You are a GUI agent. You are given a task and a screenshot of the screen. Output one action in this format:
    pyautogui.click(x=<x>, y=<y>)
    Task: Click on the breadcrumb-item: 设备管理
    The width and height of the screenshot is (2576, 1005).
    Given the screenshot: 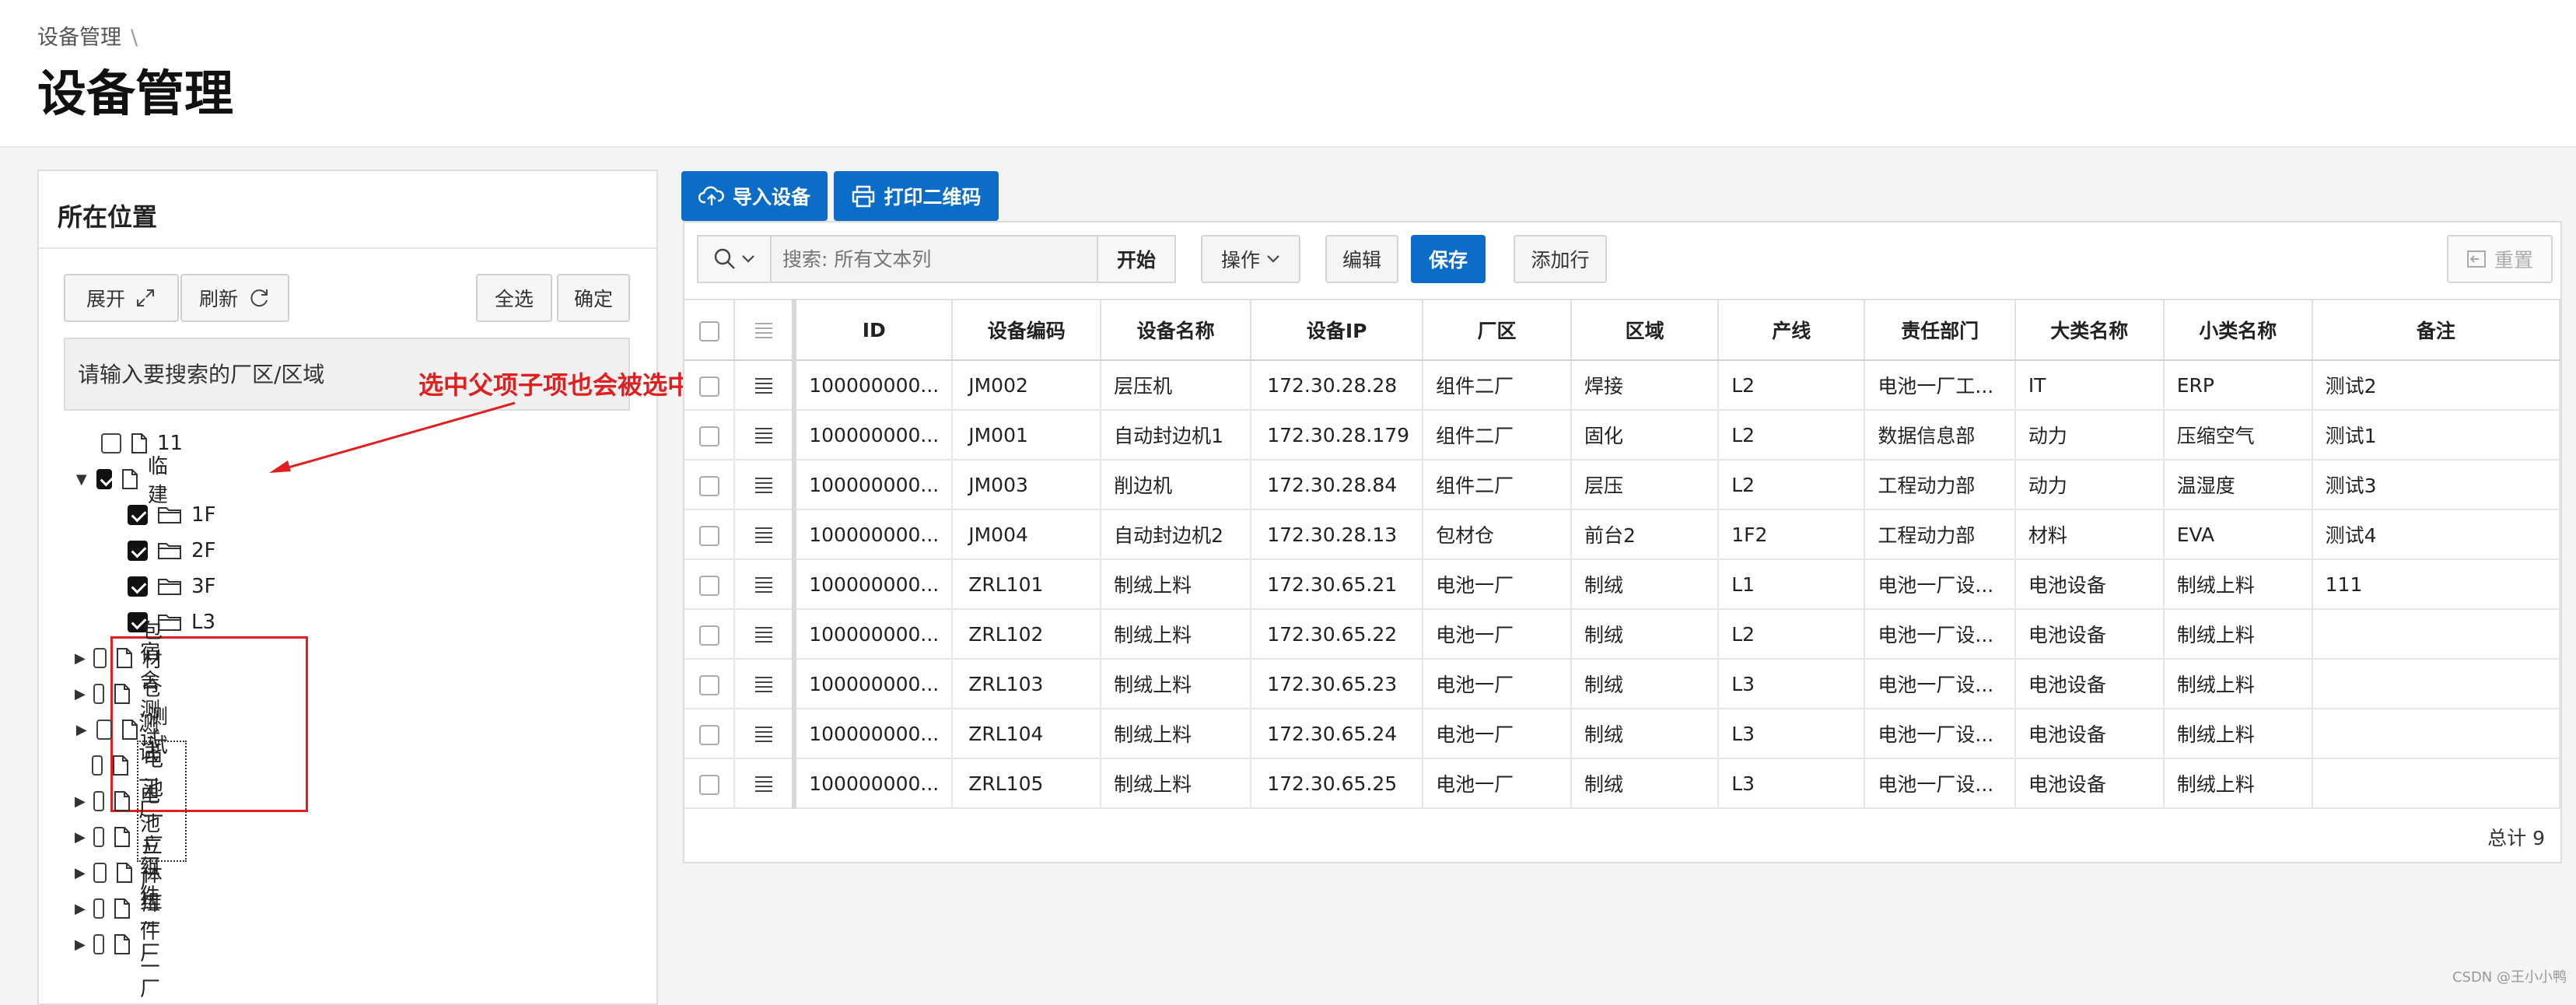 What is the action you would take?
    pyautogui.click(x=79, y=38)
    